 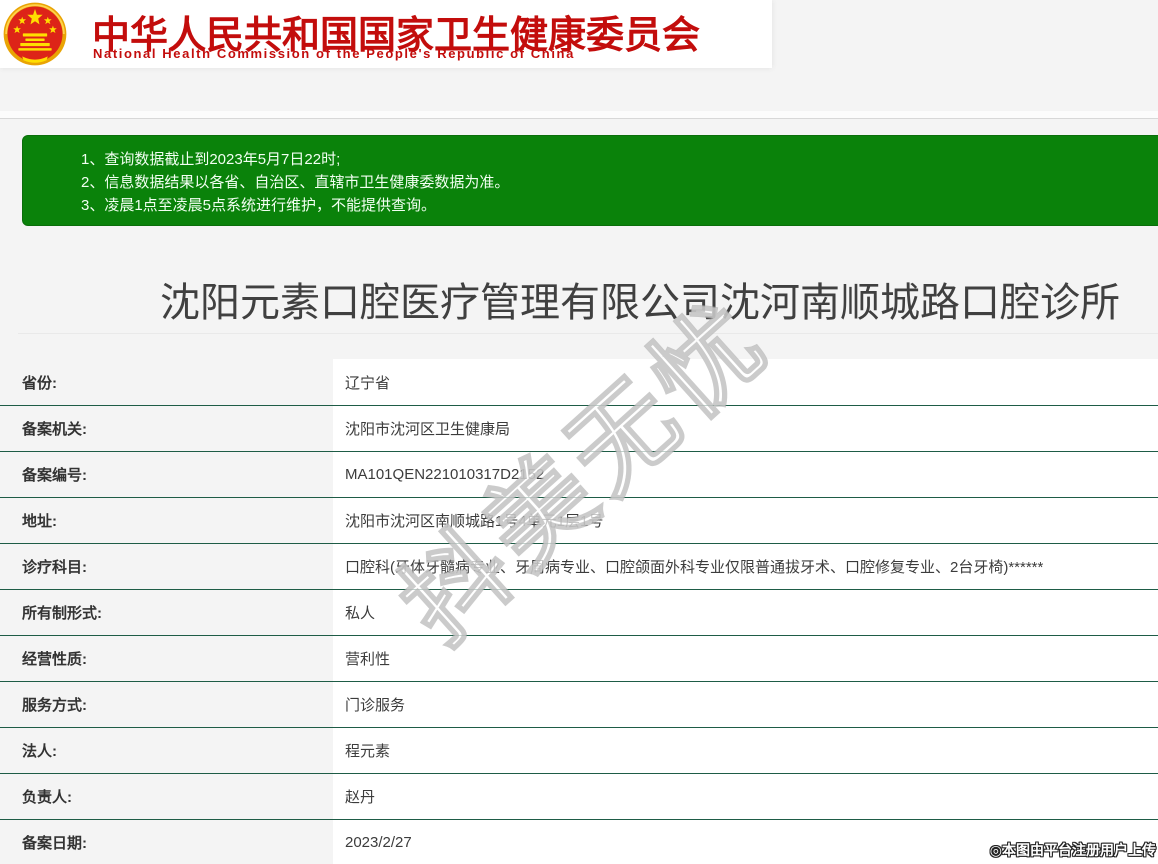 What do you see at coordinates (166, 658) in the screenshot?
I see `field-label: 经营性质:` at bounding box center [166, 658].